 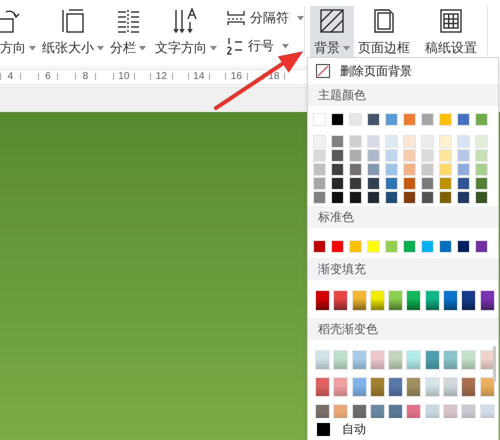 I want to click on toolbar-button: 分栏, so click(x=128, y=33).